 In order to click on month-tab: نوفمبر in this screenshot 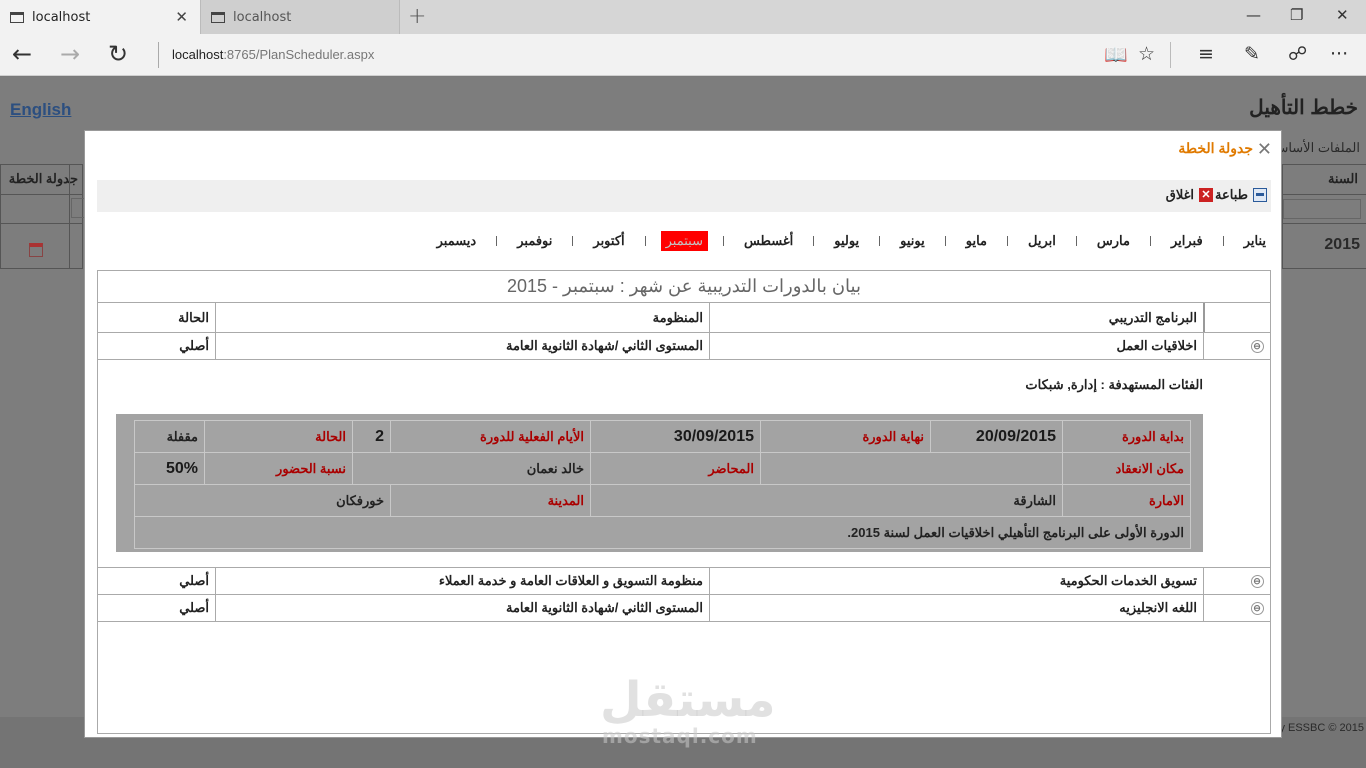, I will do `click(534, 241)`.